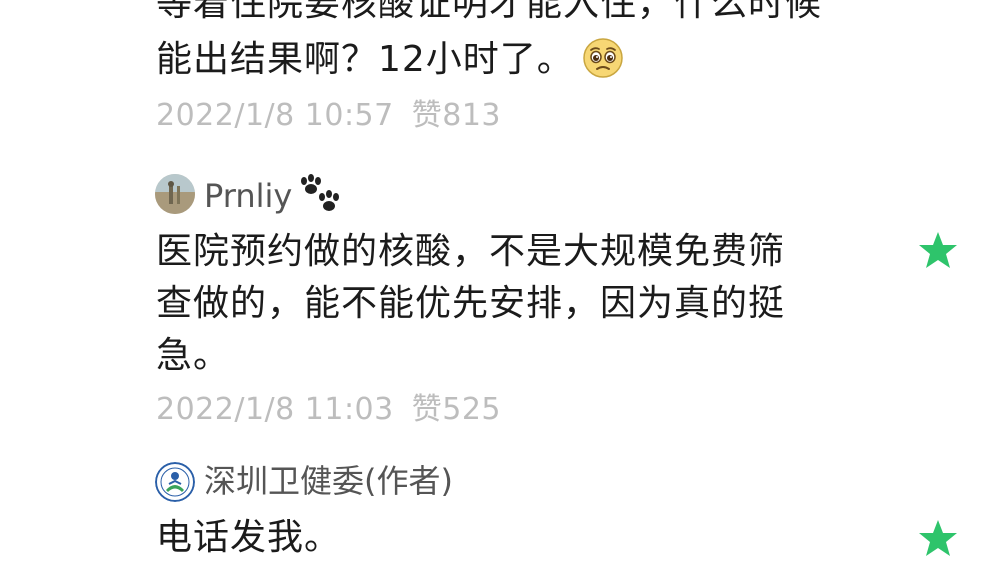 The height and width of the screenshot is (563, 1000). I want to click on comment-text-line: 急。, so click(193, 355).